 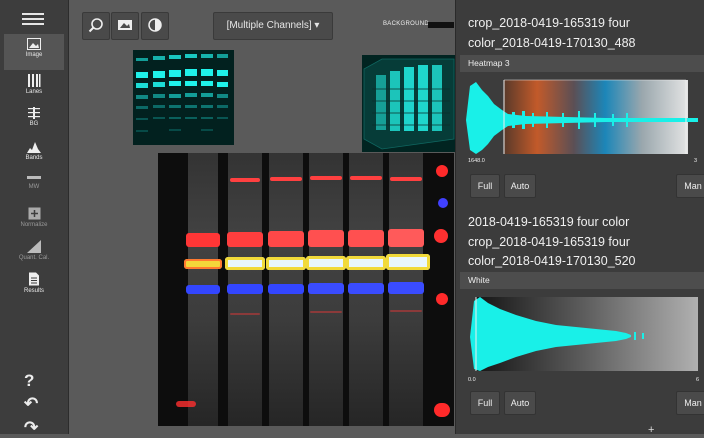 I want to click on tool-lanes: Lanes, so click(x=34, y=88).